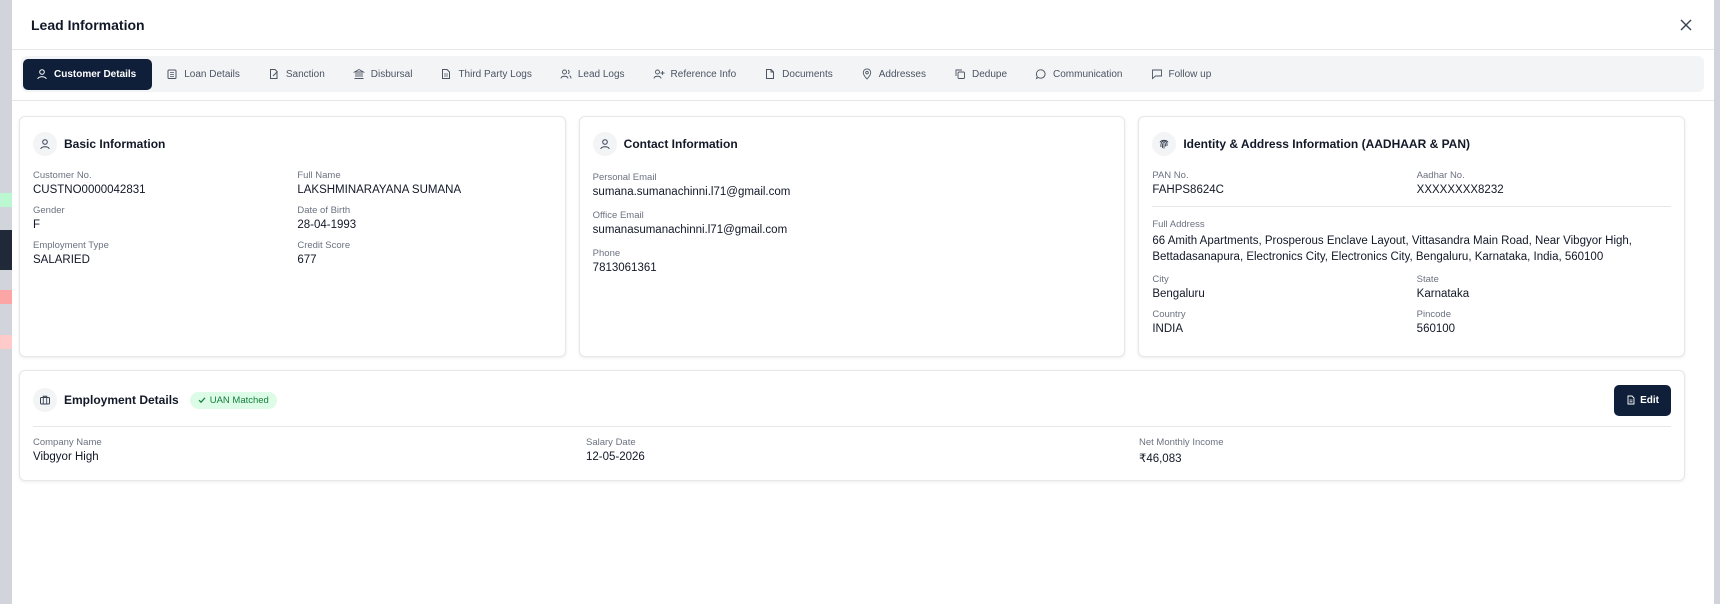 This screenshot has height=604, width=1720. What do you see at coordinates (61, 260) in the screenshot?
I see `employment-type-value: SALARIED` at bounding box center [61, 260].